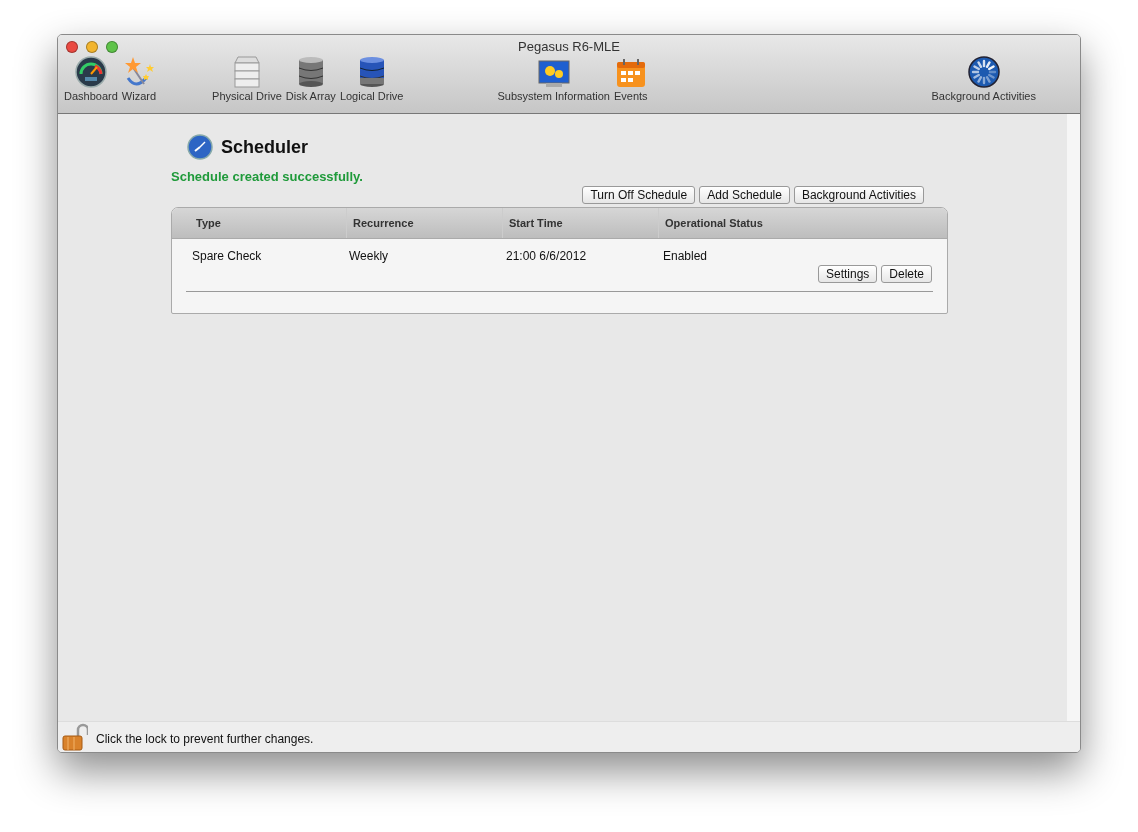 The height and width of the screenshot is (832, 1138). Describe the element at coordinates (205, 738) in the screenshot. I see `status-text: Click the lock to prevent further changes.` at that location.